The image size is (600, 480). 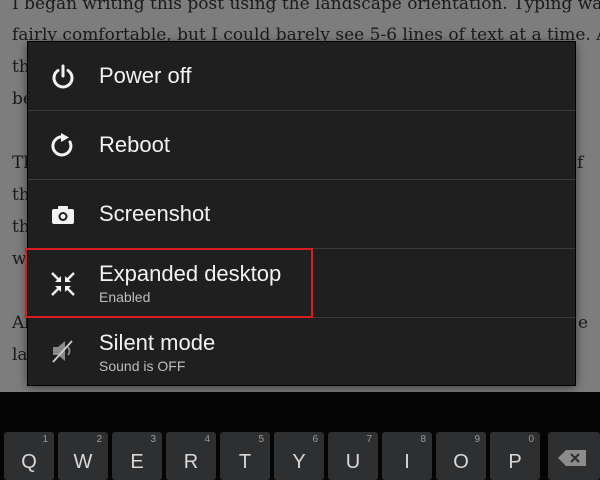 I want to click on menu-item-label: Screenshot, so click(x=155, y=213).